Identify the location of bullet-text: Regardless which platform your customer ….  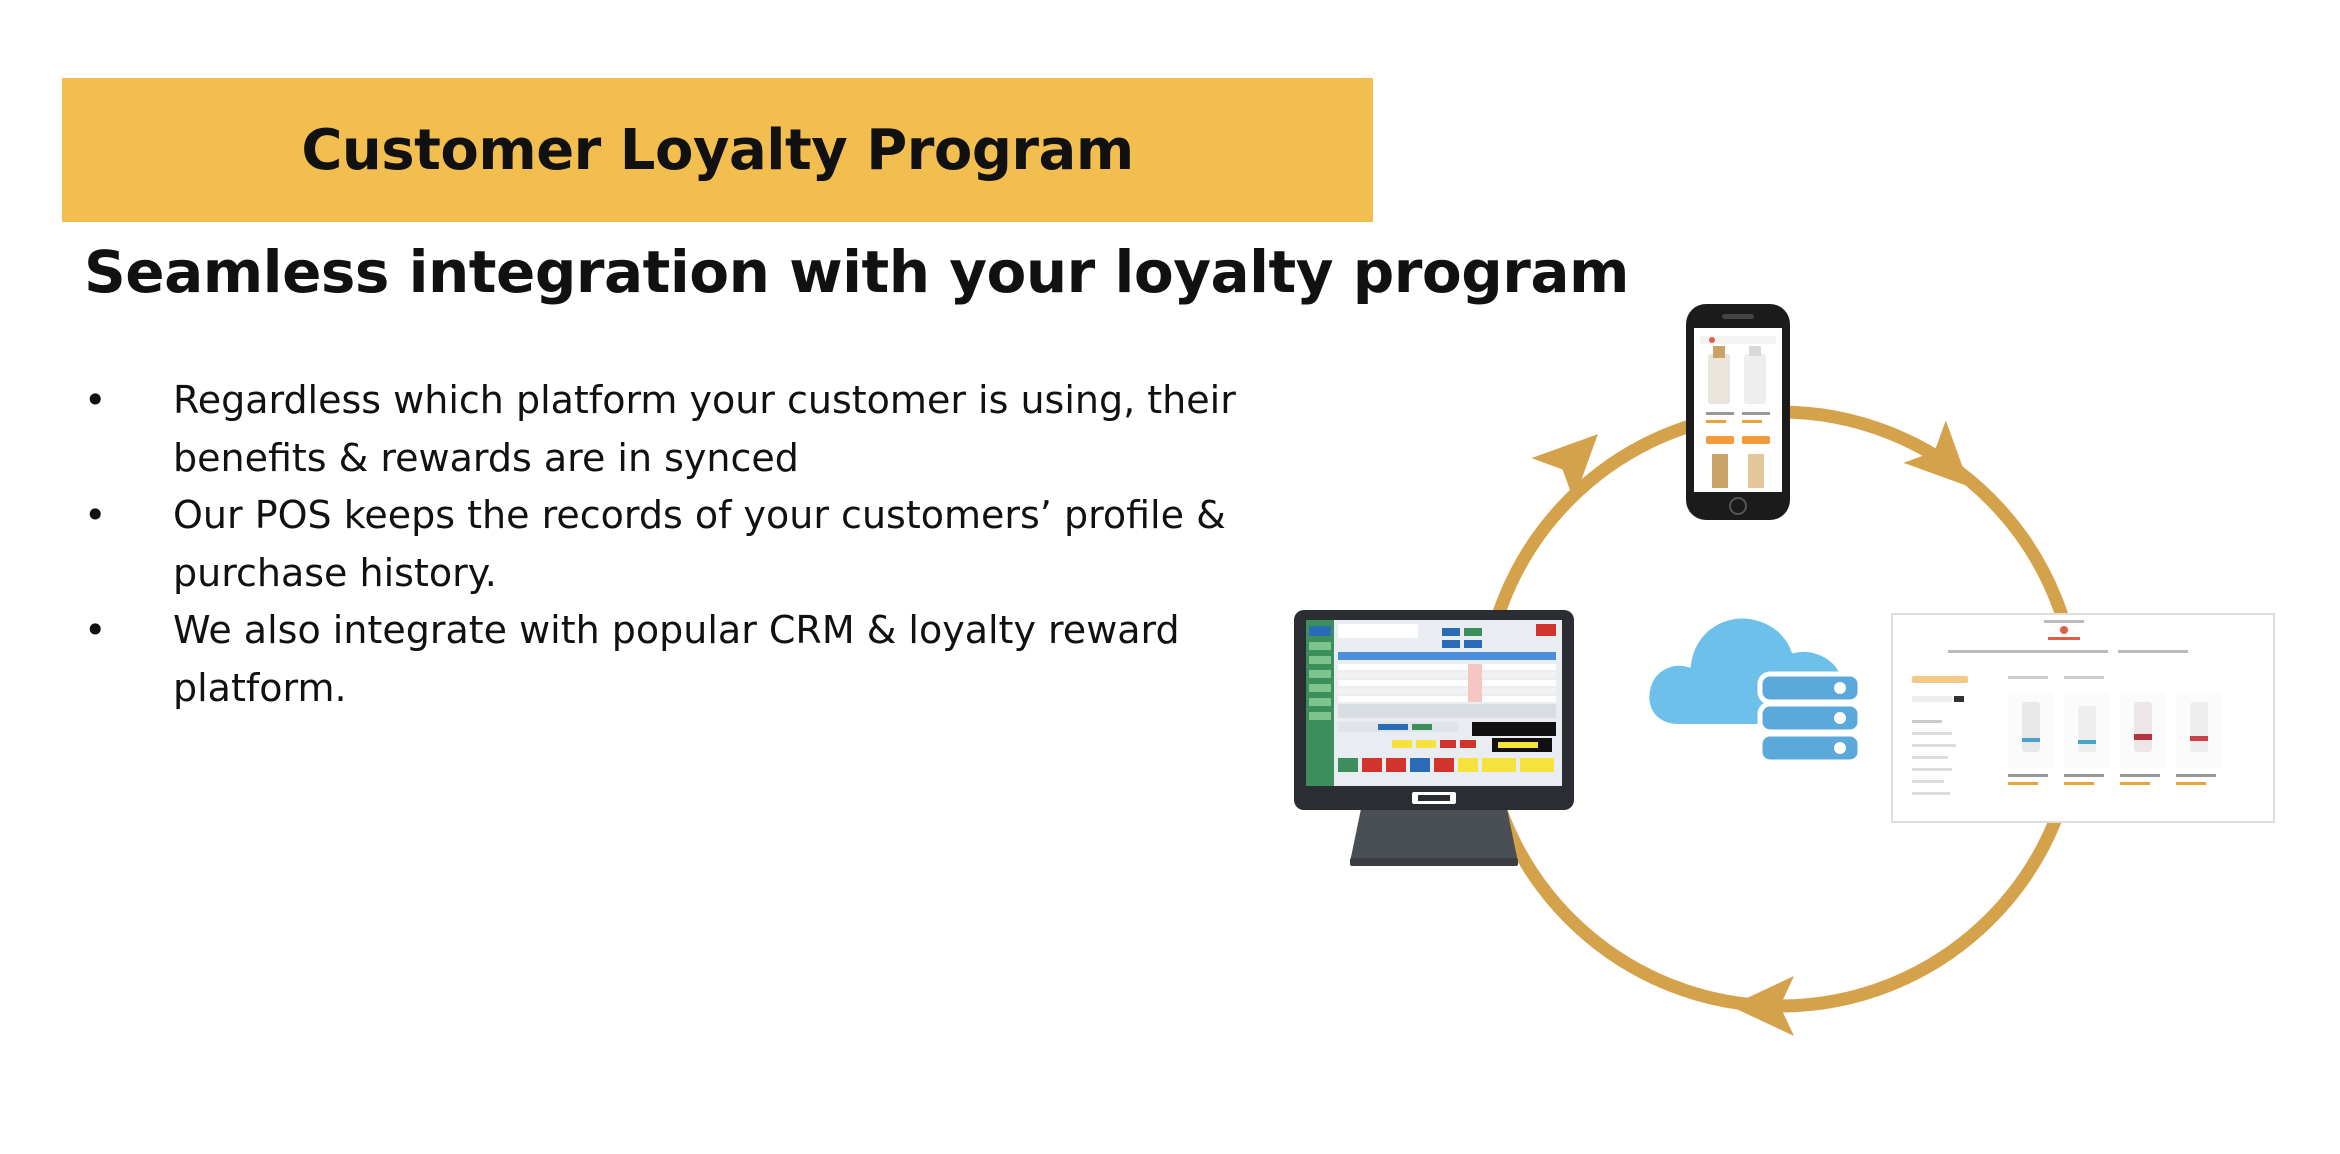
(704, 429).